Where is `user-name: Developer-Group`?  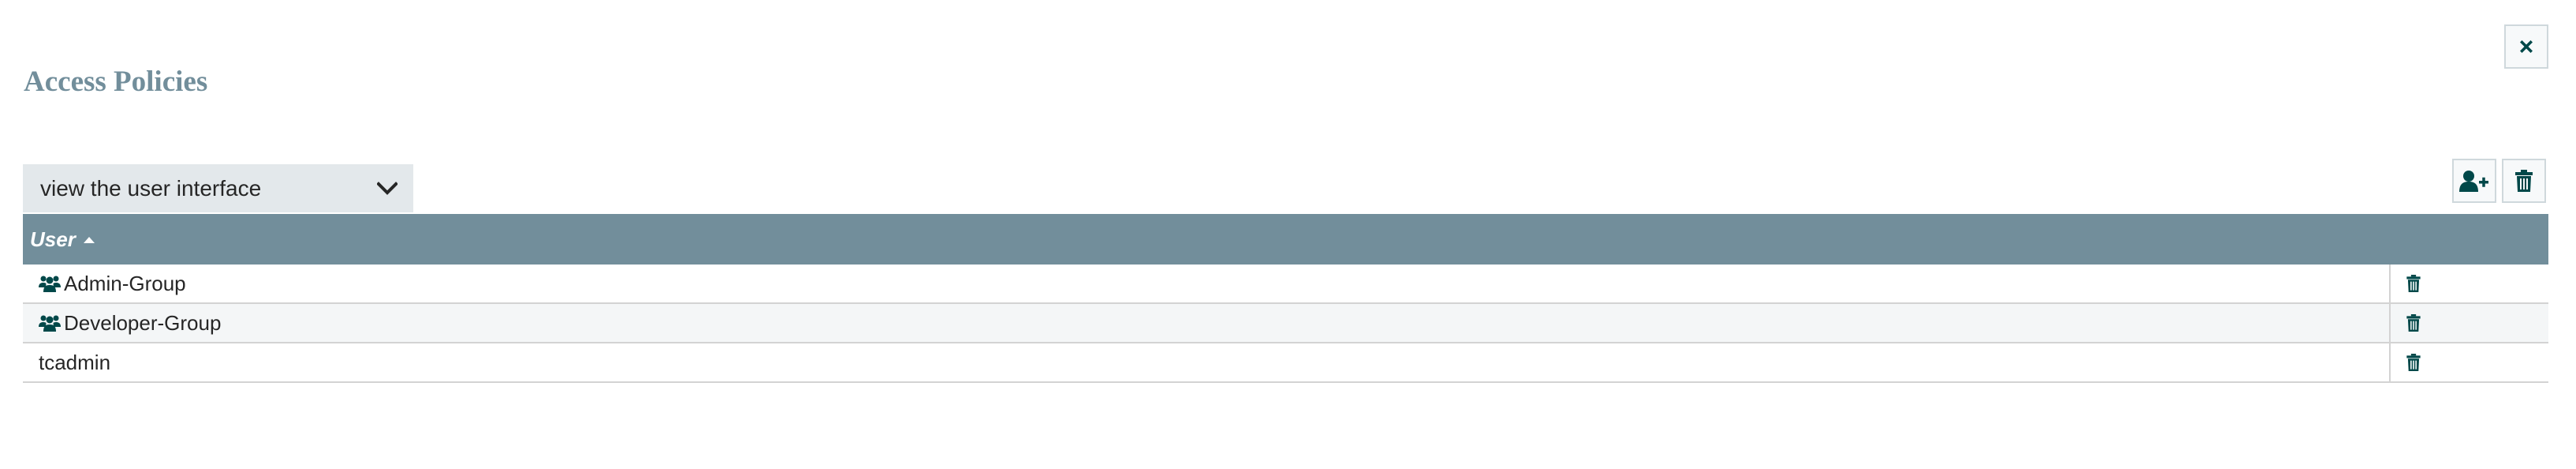 user-name: Developer-Group is located at coordinates (143, 322).